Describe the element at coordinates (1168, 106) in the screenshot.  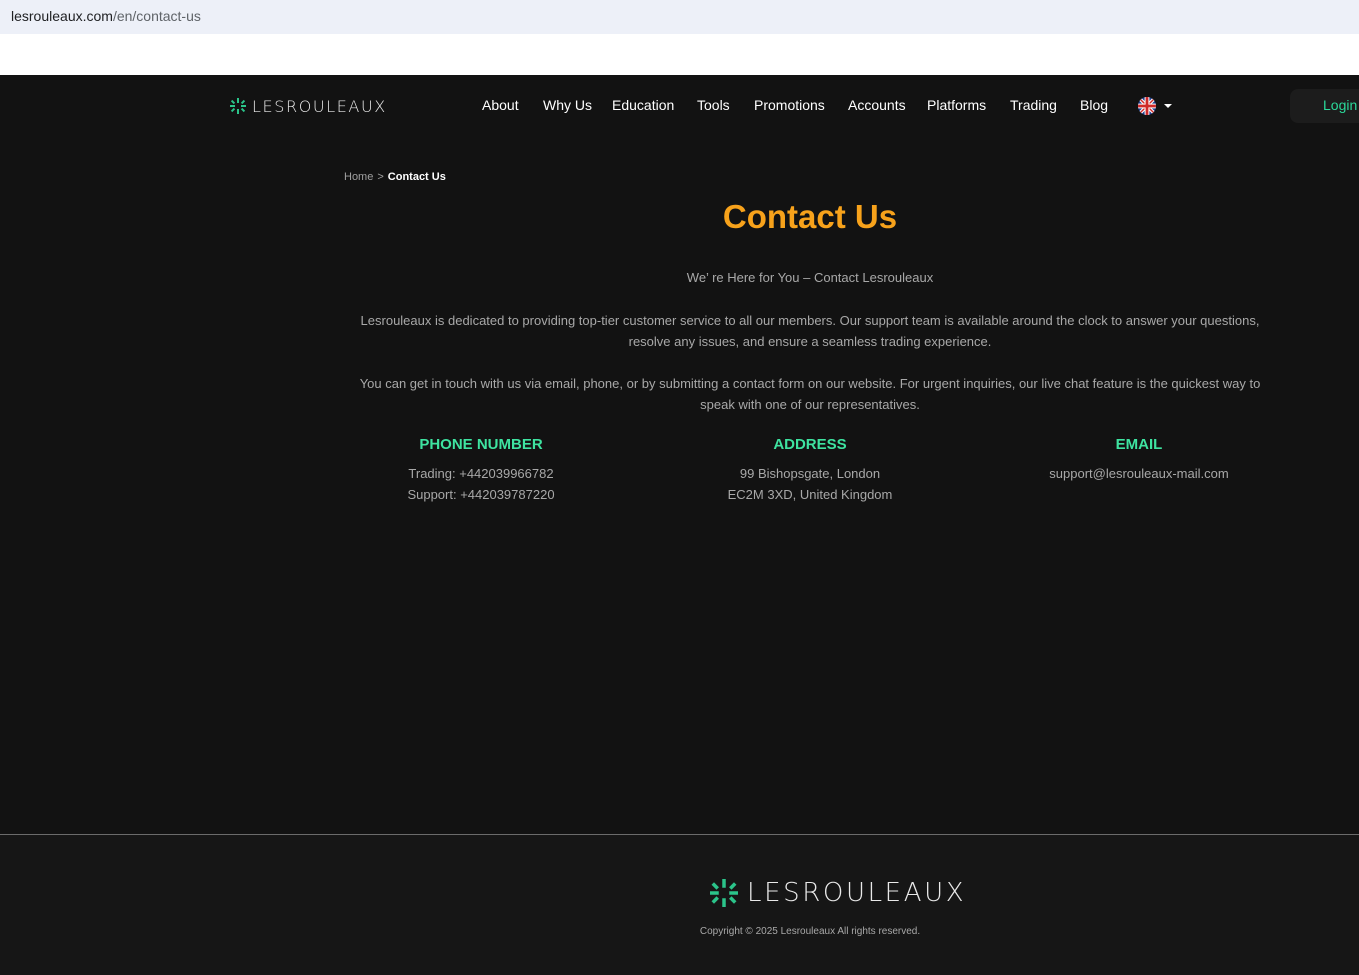
I see `chevron-down-icon` at that location.